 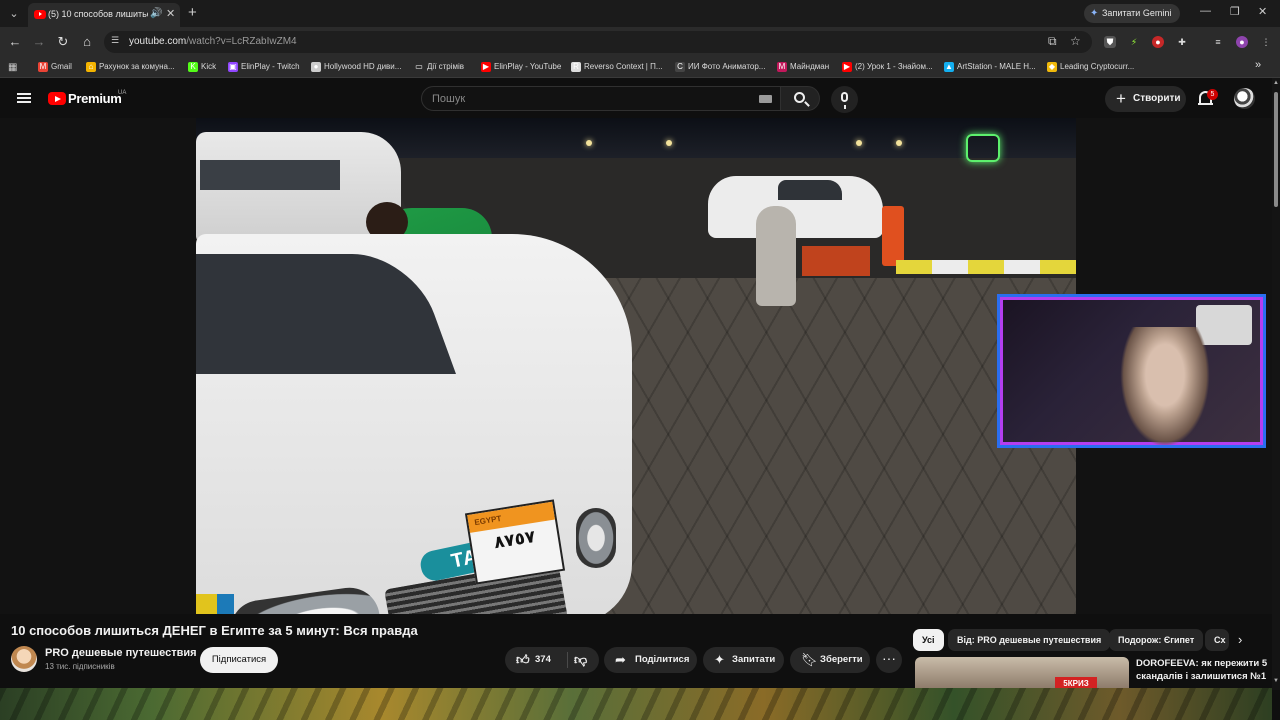 I want to click on animator-icon: C, so click(x=680, y=67).